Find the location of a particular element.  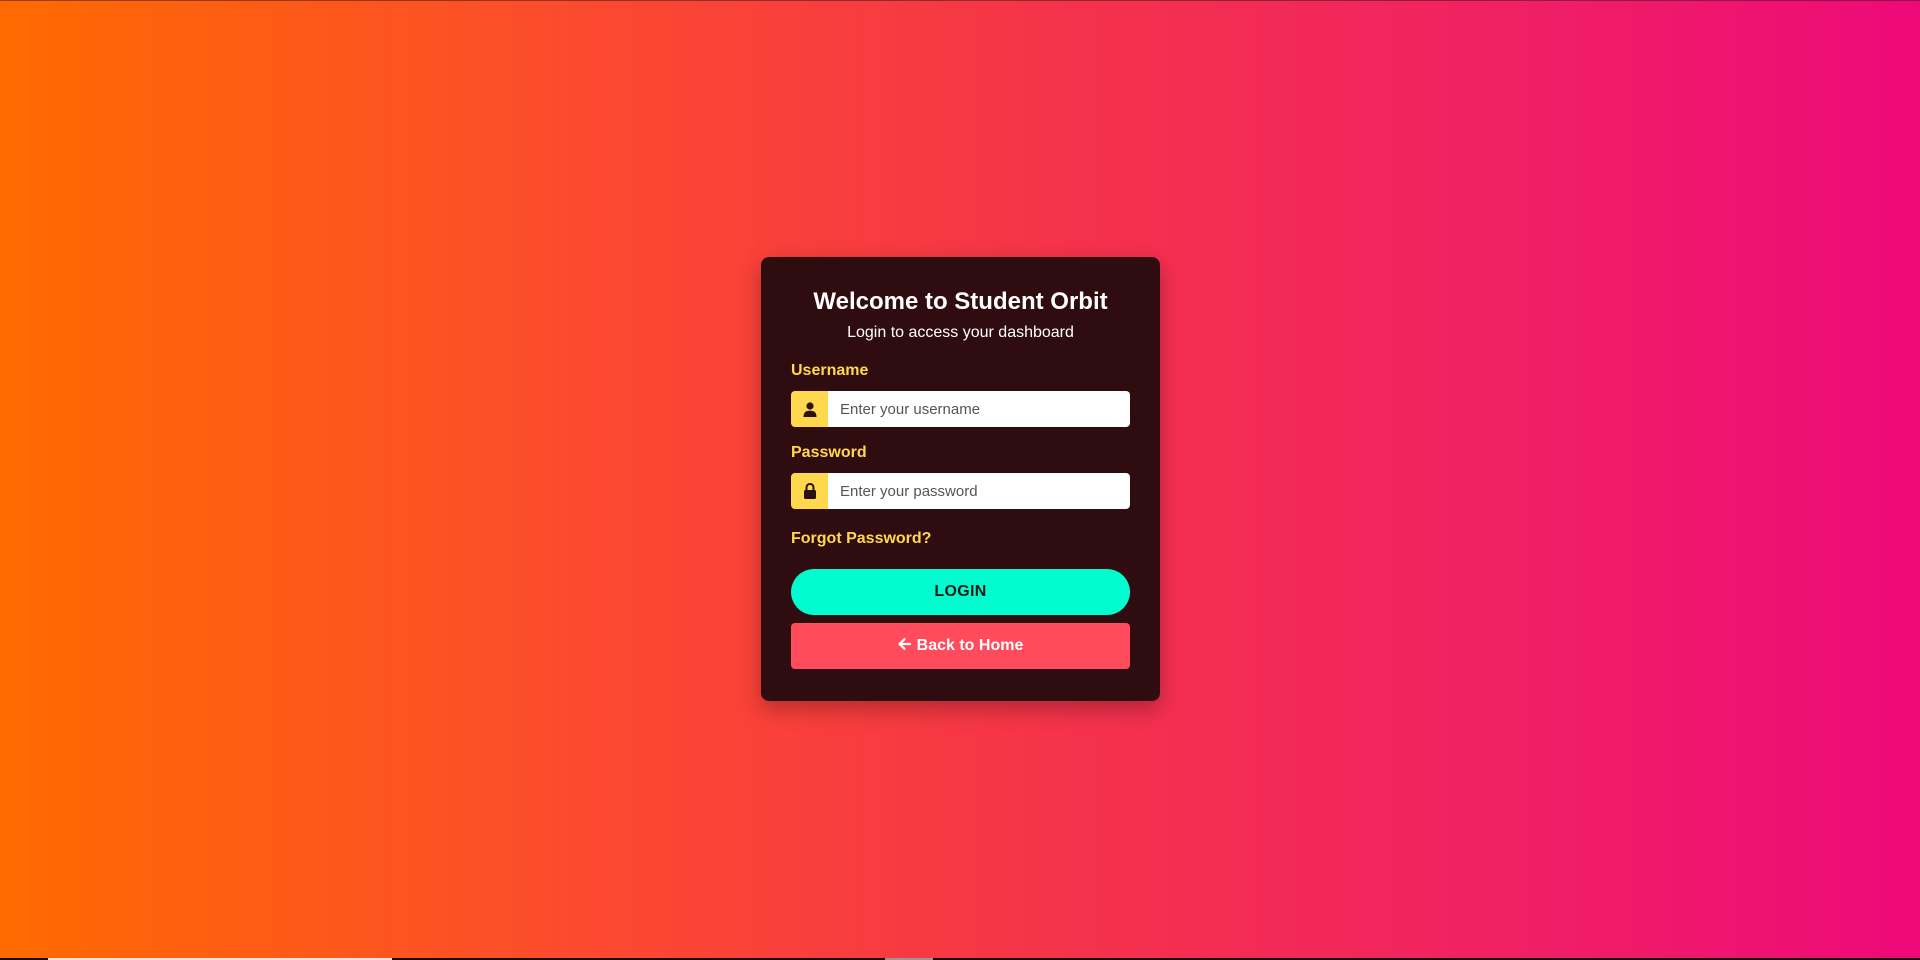

user-icon is located at coordinates (809, 409).